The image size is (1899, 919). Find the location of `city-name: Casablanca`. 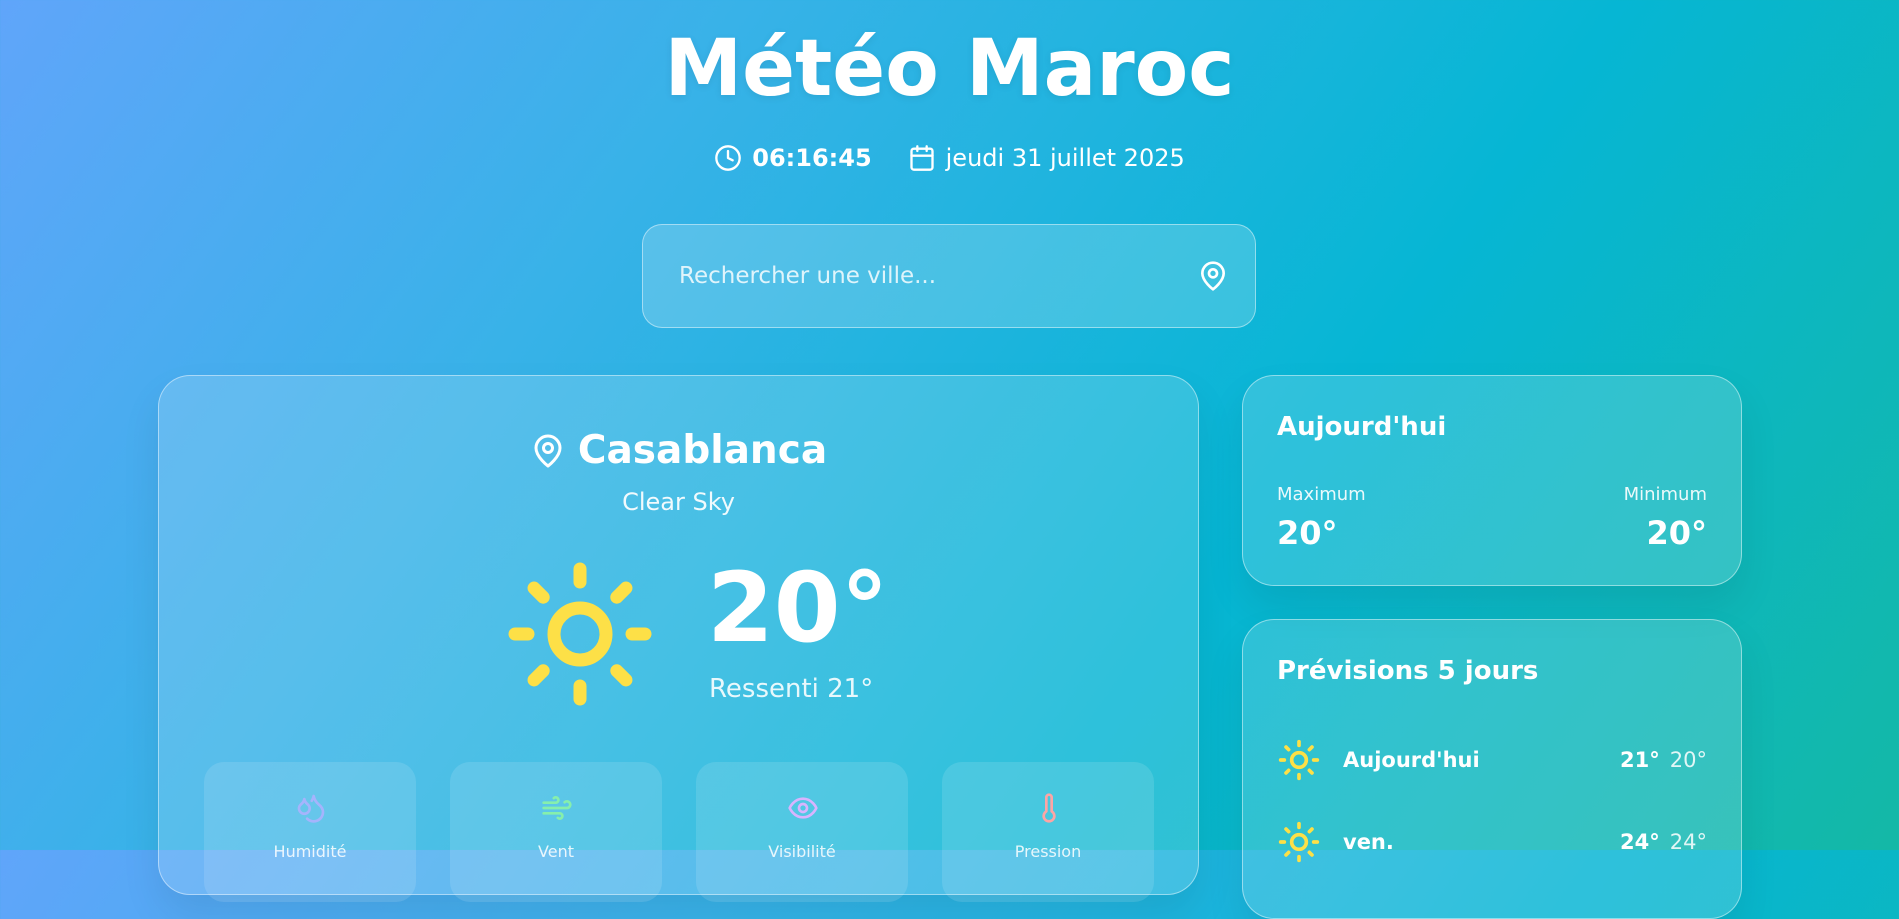

city-name: Casablanca is located at coordinates (702, 450).